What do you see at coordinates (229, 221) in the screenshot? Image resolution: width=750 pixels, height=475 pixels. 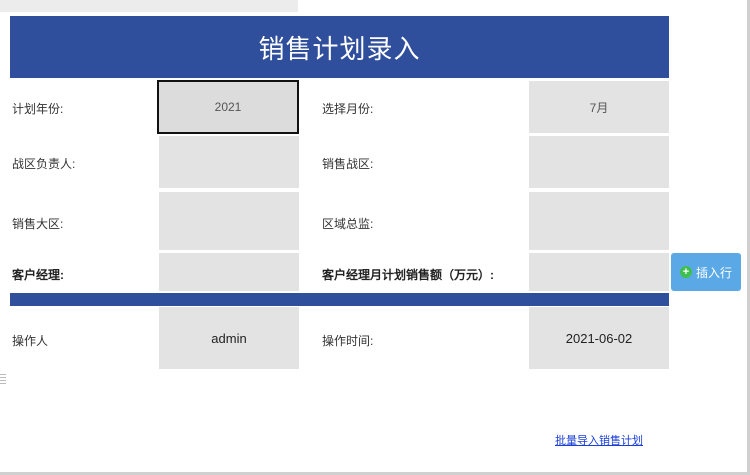 I see `sales-region-field` at bounding box center [229, 221].